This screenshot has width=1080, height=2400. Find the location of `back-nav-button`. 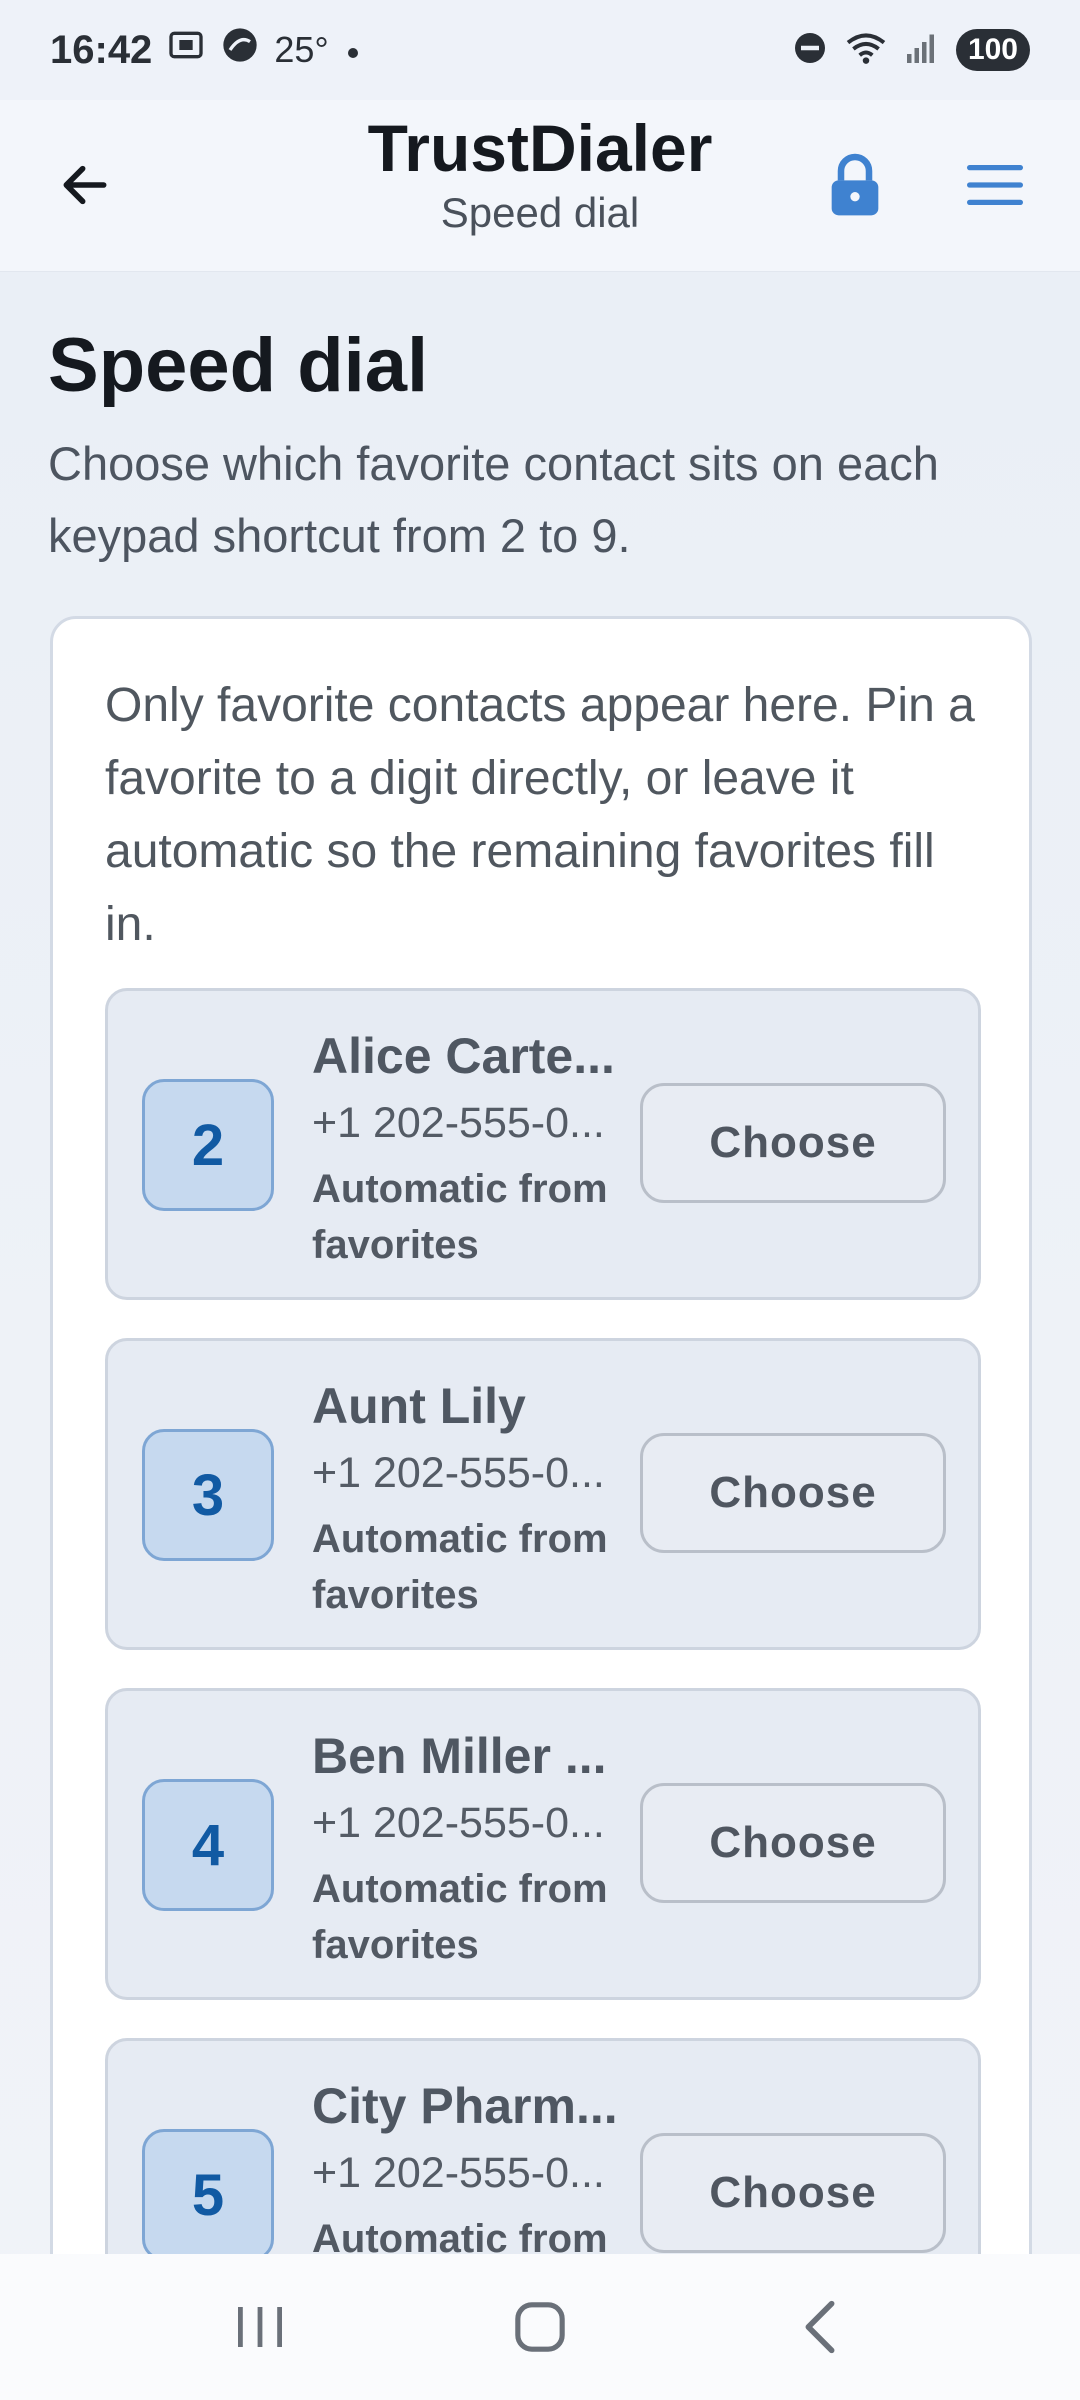

back-nav-button is located at coordinates (820, 2327).